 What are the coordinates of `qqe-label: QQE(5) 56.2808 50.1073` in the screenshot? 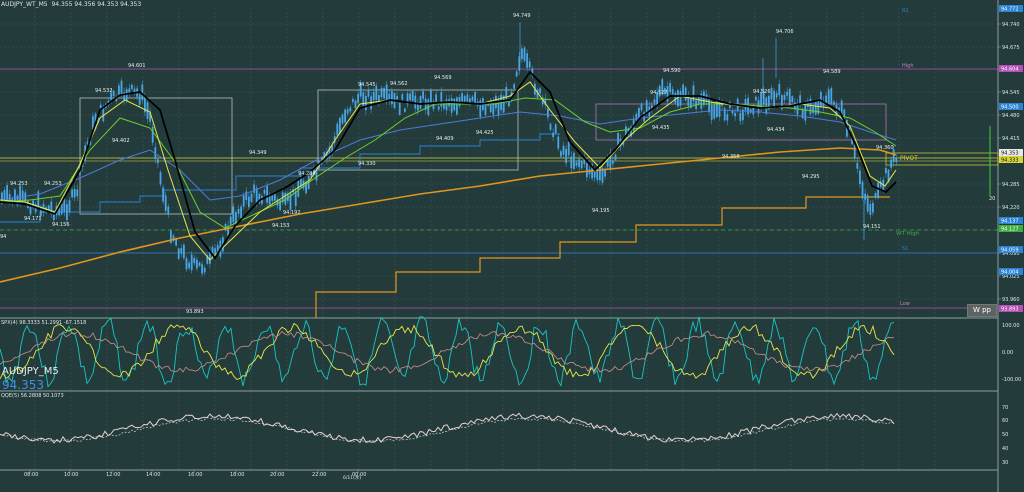 It's located at (32, 396).